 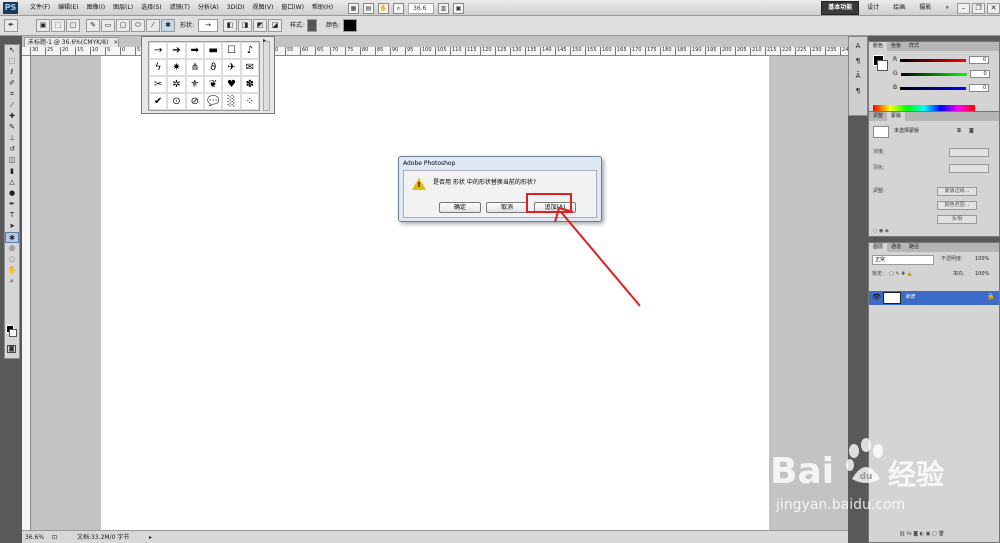 I want to click on shape-cell: ✲, so click(x=176, y=84).